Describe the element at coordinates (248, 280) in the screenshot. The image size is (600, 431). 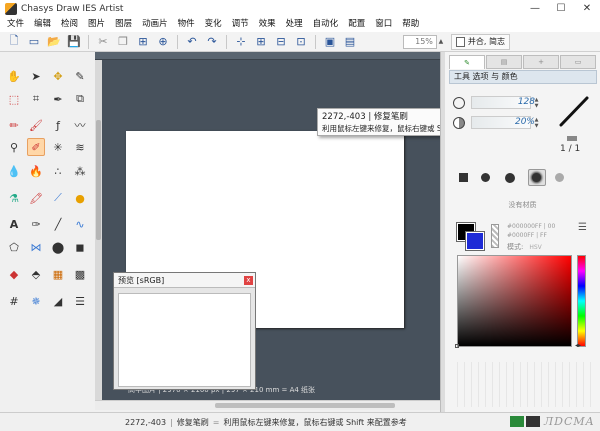
I see `preview-close-button: x` at that location.